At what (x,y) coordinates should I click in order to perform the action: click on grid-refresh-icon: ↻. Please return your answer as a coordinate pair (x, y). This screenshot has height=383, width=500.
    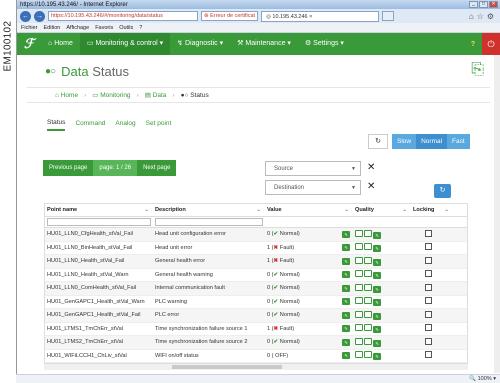
    Looking at the image, I should click on (442, 191).